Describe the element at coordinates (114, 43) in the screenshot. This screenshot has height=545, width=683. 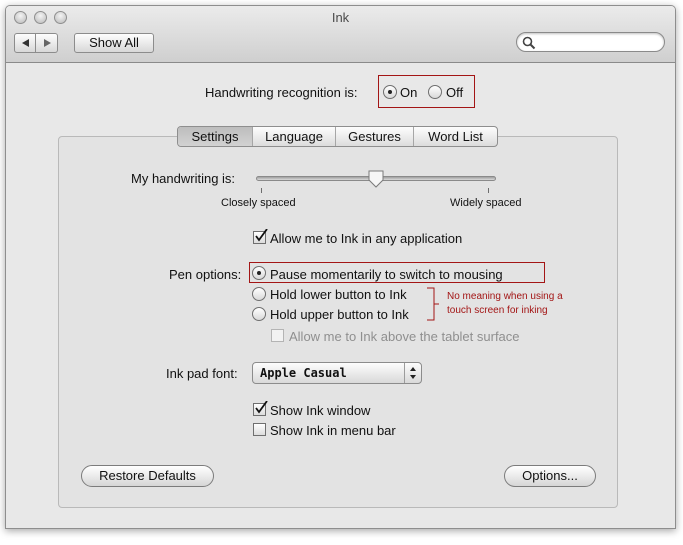
I see `show-all-button: Show All` at that location.